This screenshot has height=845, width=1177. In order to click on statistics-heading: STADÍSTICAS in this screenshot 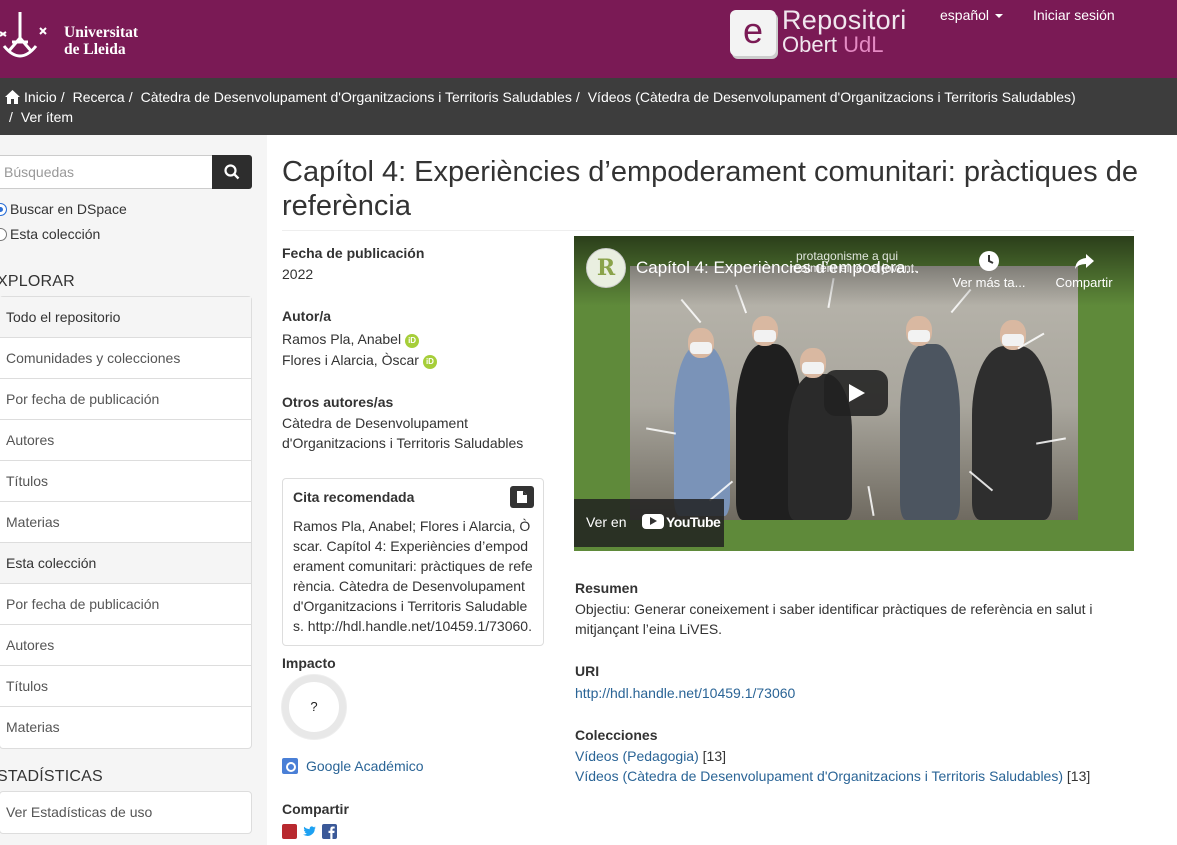, I will do `click(51, 776)`.